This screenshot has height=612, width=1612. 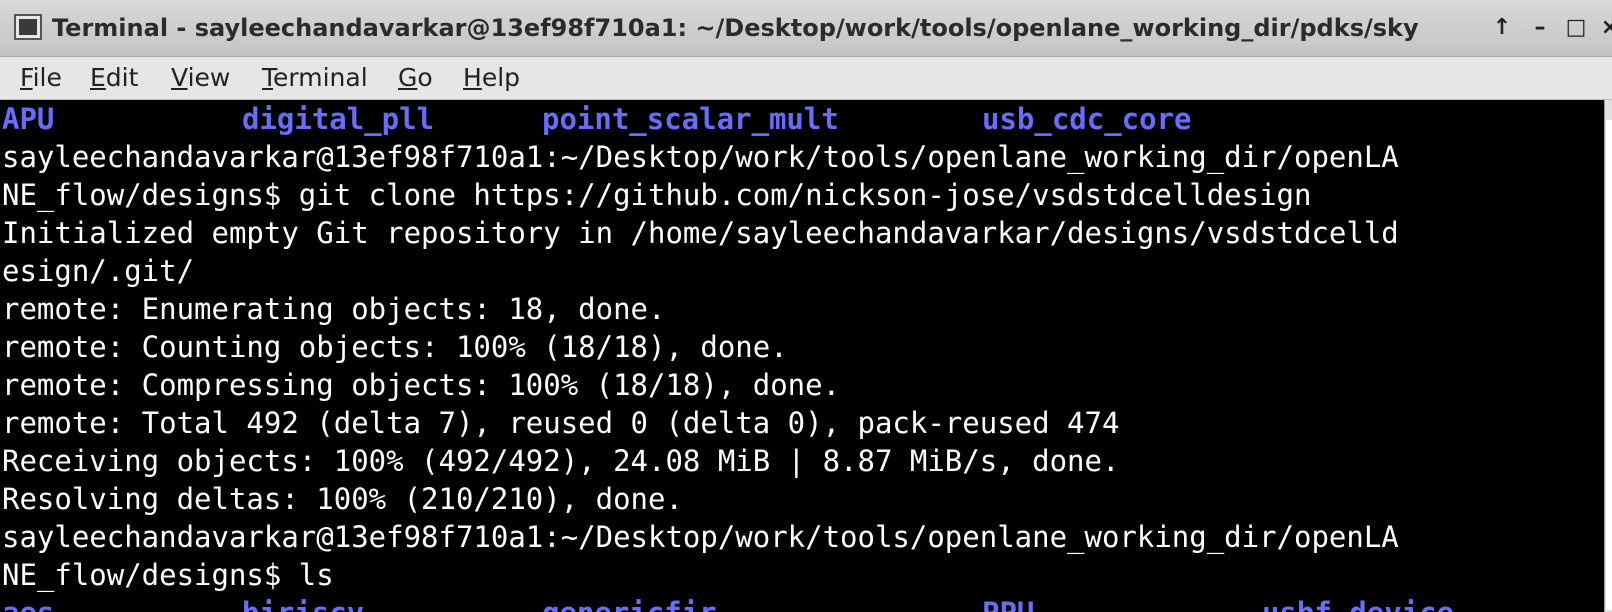 What do you see at coordinates (1087, 119) in the screenshot?
I see `dir-entry: usb_cdc_core` at bounding box center [1087, 119].